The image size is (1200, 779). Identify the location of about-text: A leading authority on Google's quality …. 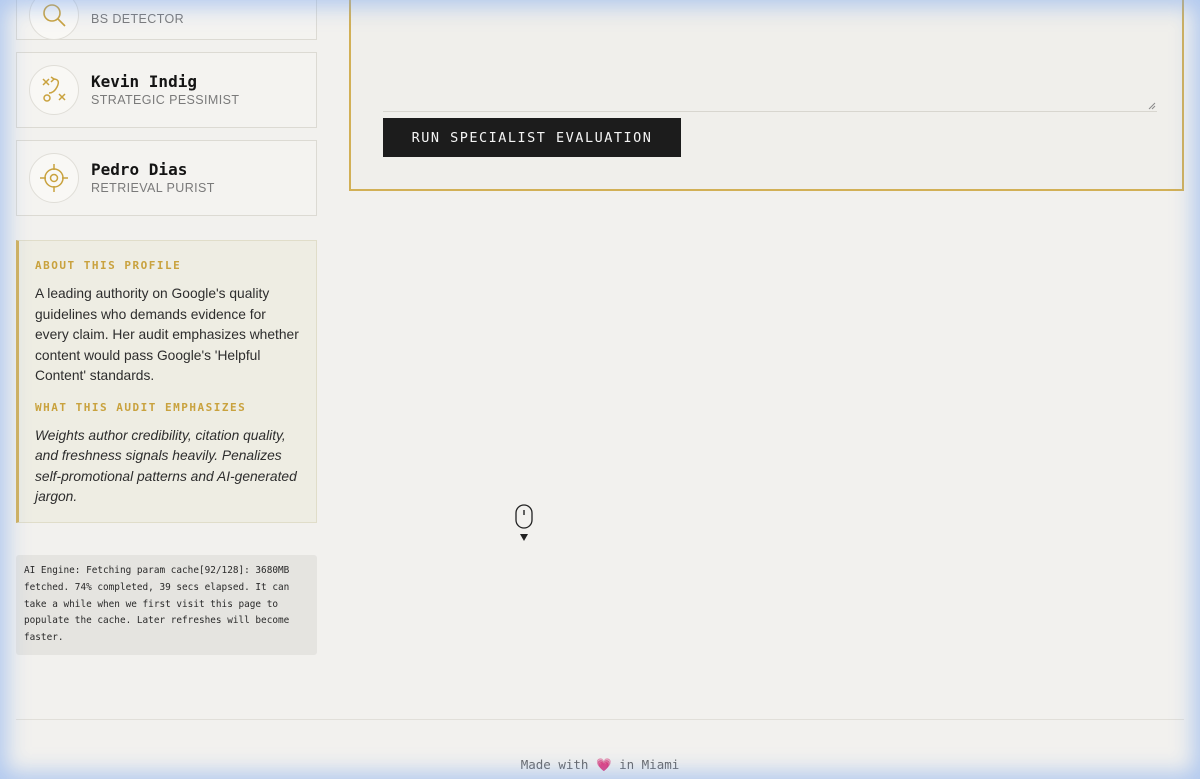
(167, 334).